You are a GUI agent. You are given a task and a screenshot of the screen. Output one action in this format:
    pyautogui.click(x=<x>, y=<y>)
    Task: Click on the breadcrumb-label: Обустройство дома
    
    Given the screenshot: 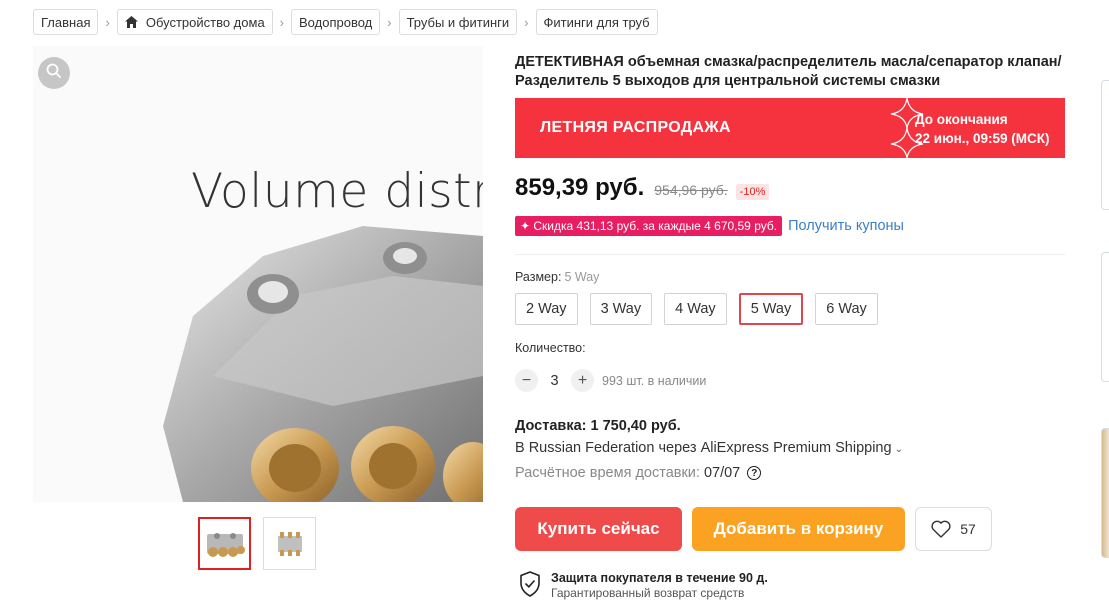 What is the action you would take?
    pyautogui.click(x=205, y=22)
    